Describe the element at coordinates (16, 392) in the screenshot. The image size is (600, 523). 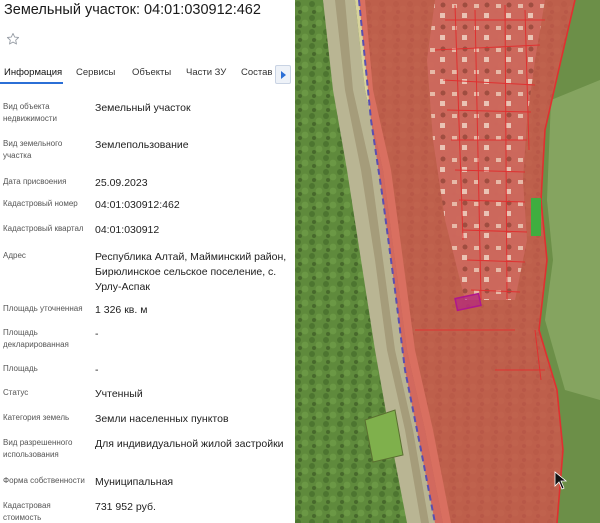
I see `field-label: Статус` at that location.